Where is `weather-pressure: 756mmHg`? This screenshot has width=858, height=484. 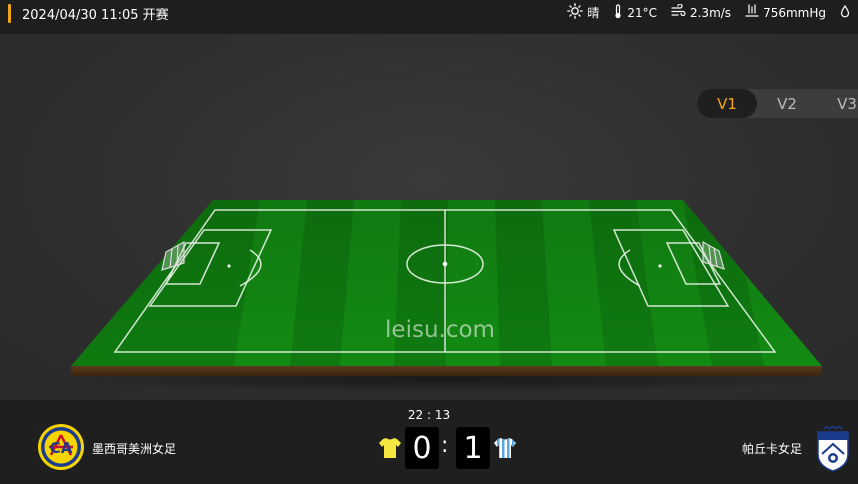 weather-pressure: 756mmHg is located at coordinates (785, 12).